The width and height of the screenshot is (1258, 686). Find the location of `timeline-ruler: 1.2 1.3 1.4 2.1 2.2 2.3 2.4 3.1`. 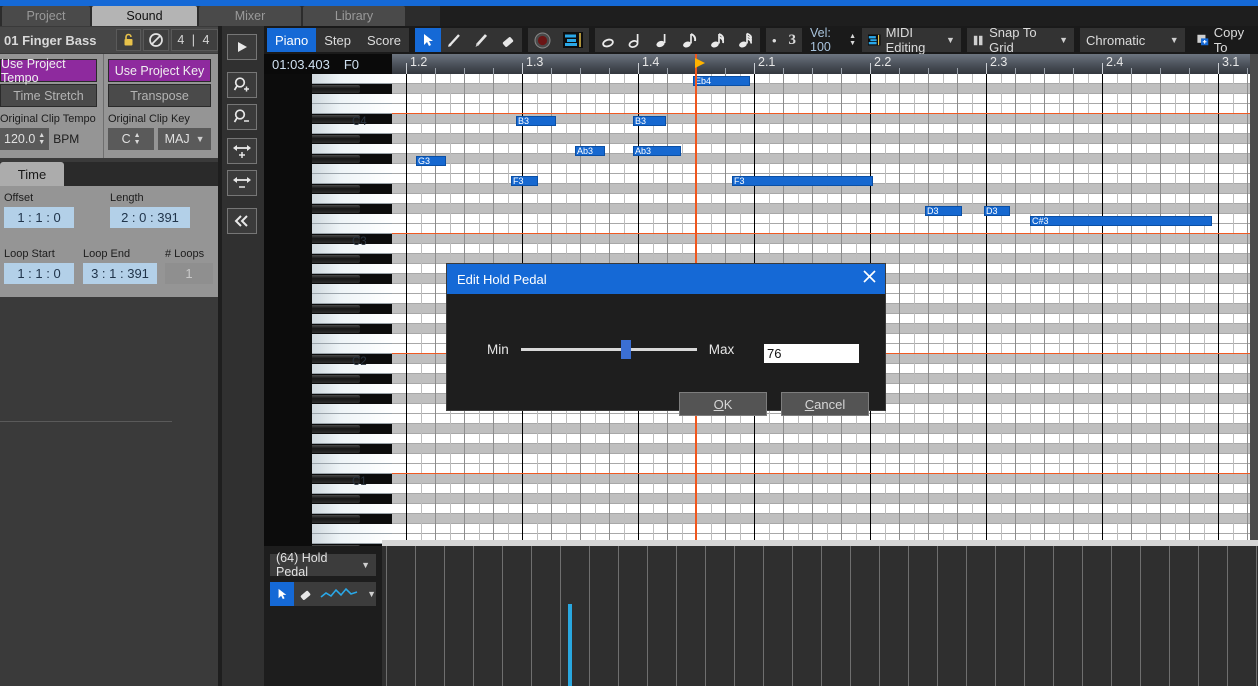

timeline-ruler: 1.2 1.3 1.4 2.1 2.2 2.3 2.4 3.1 is located at coordinates (825, 64).